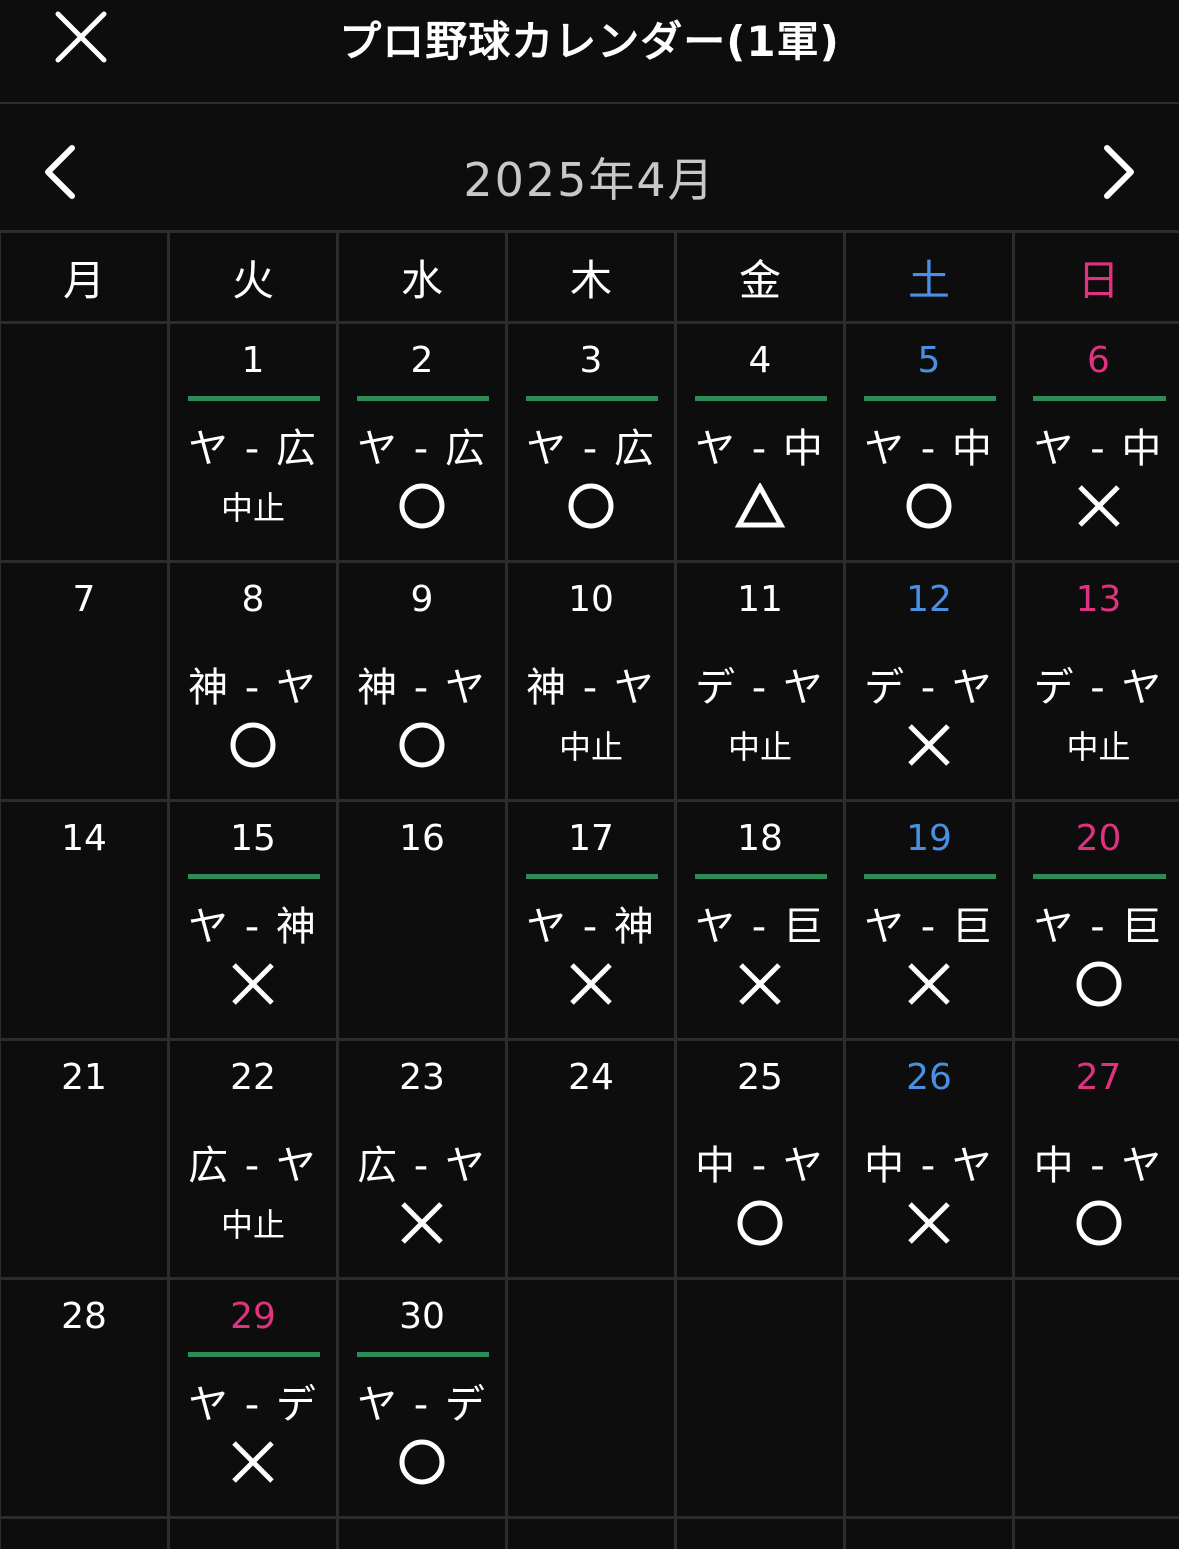  I want to click on day-number: 9, so click(422, 599).